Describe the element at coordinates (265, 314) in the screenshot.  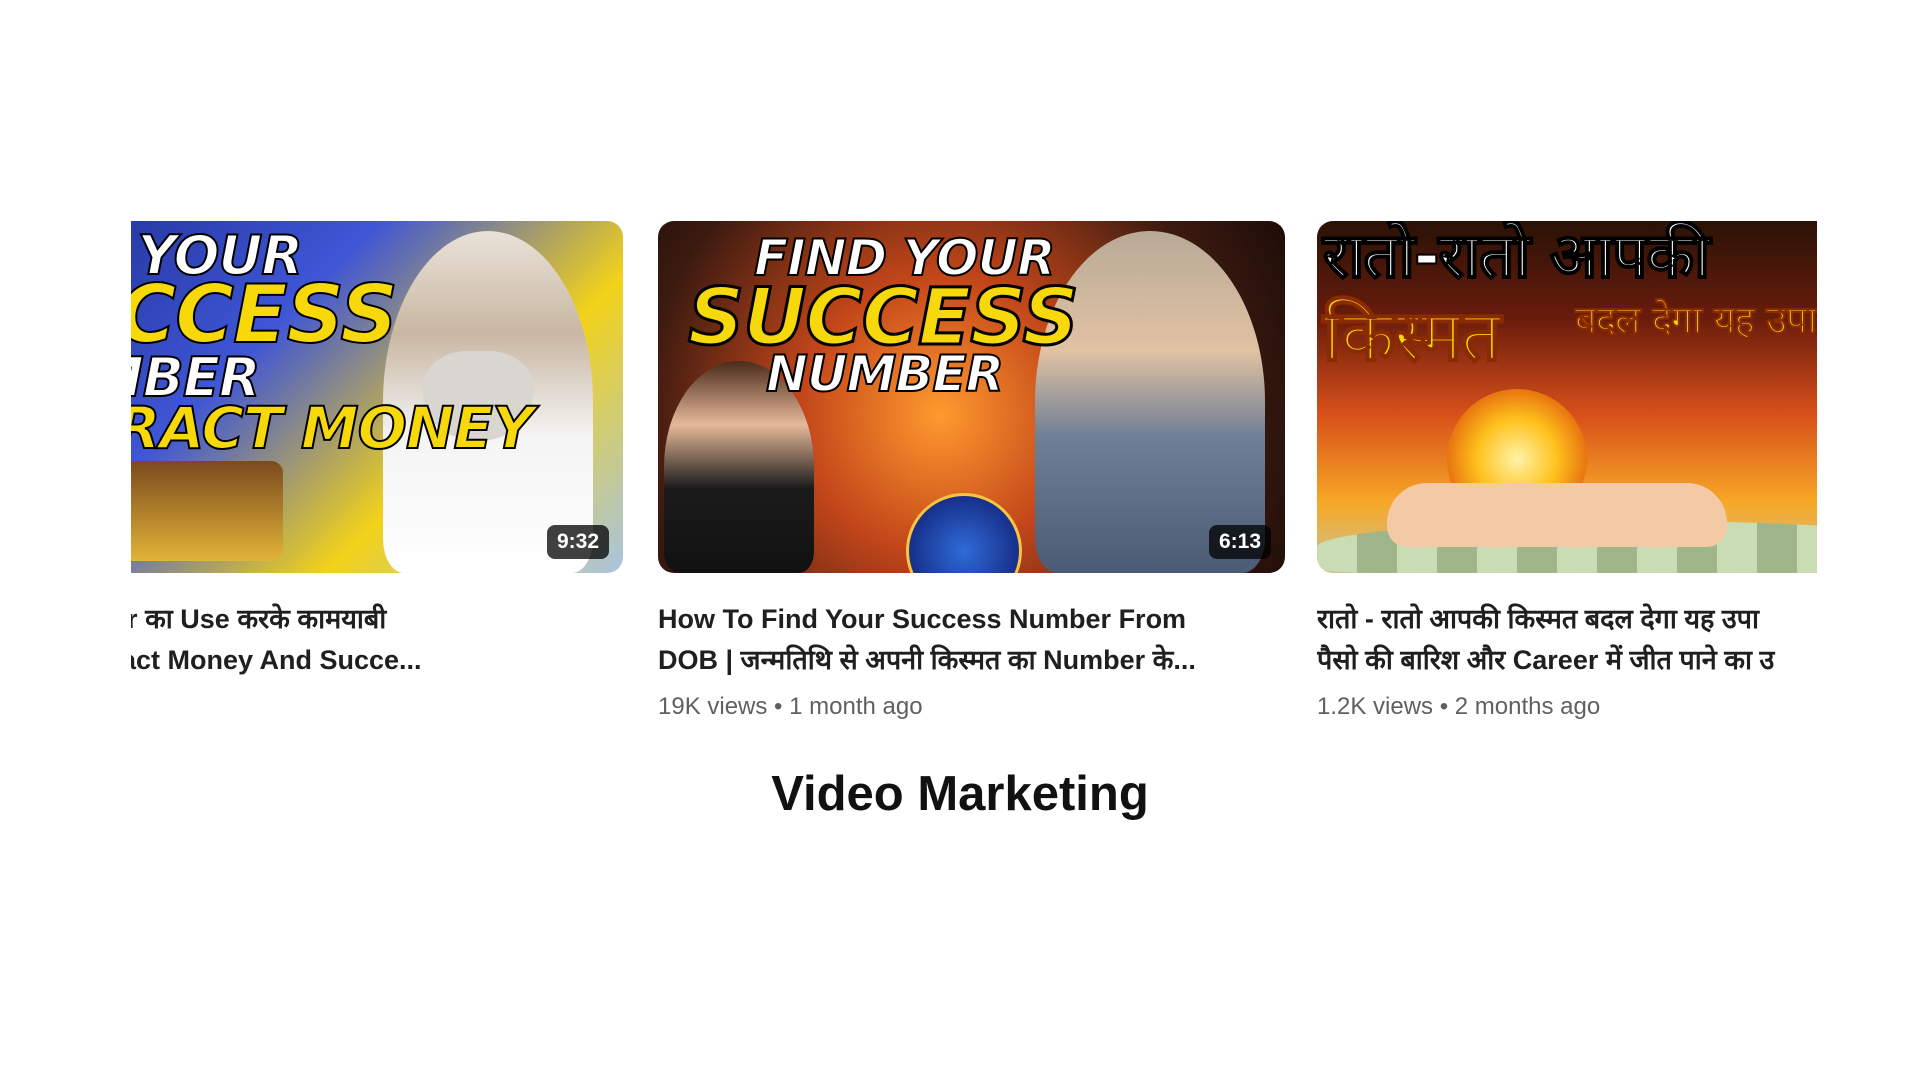
I see `thumbnail-text: SUCCESS` at that location.